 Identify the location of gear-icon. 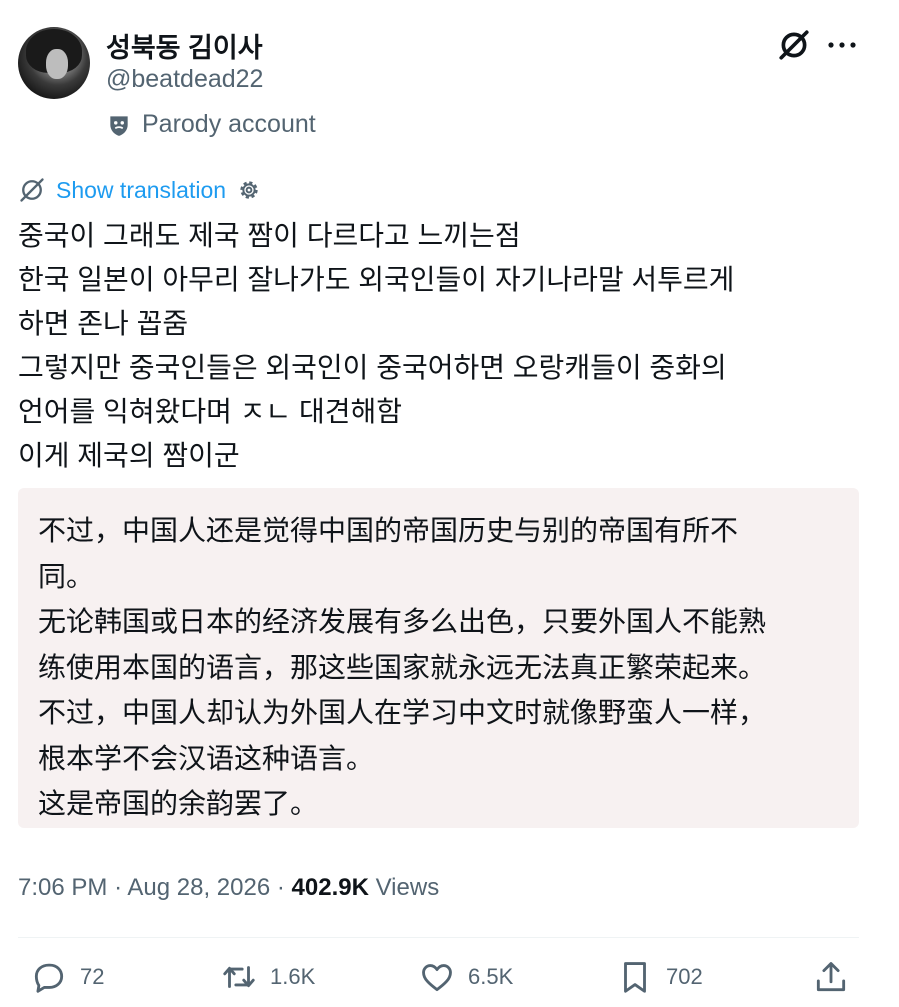
(249, 190).